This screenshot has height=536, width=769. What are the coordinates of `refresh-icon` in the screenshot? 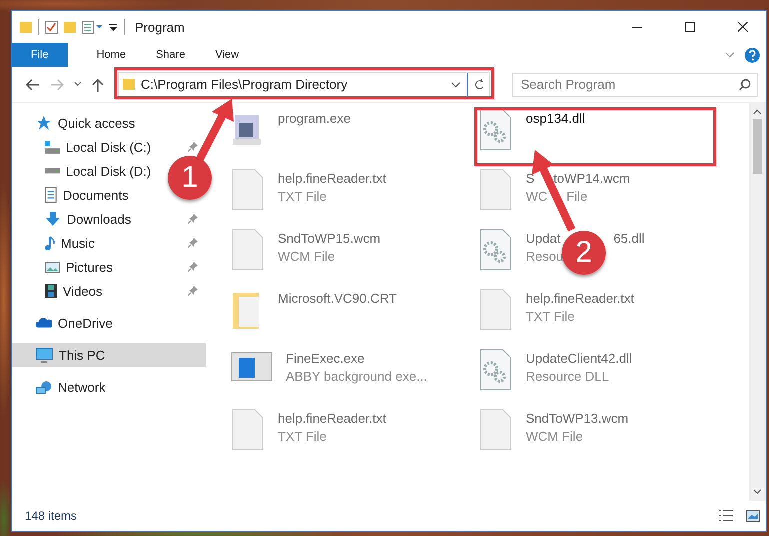 It's located at (478, 84).